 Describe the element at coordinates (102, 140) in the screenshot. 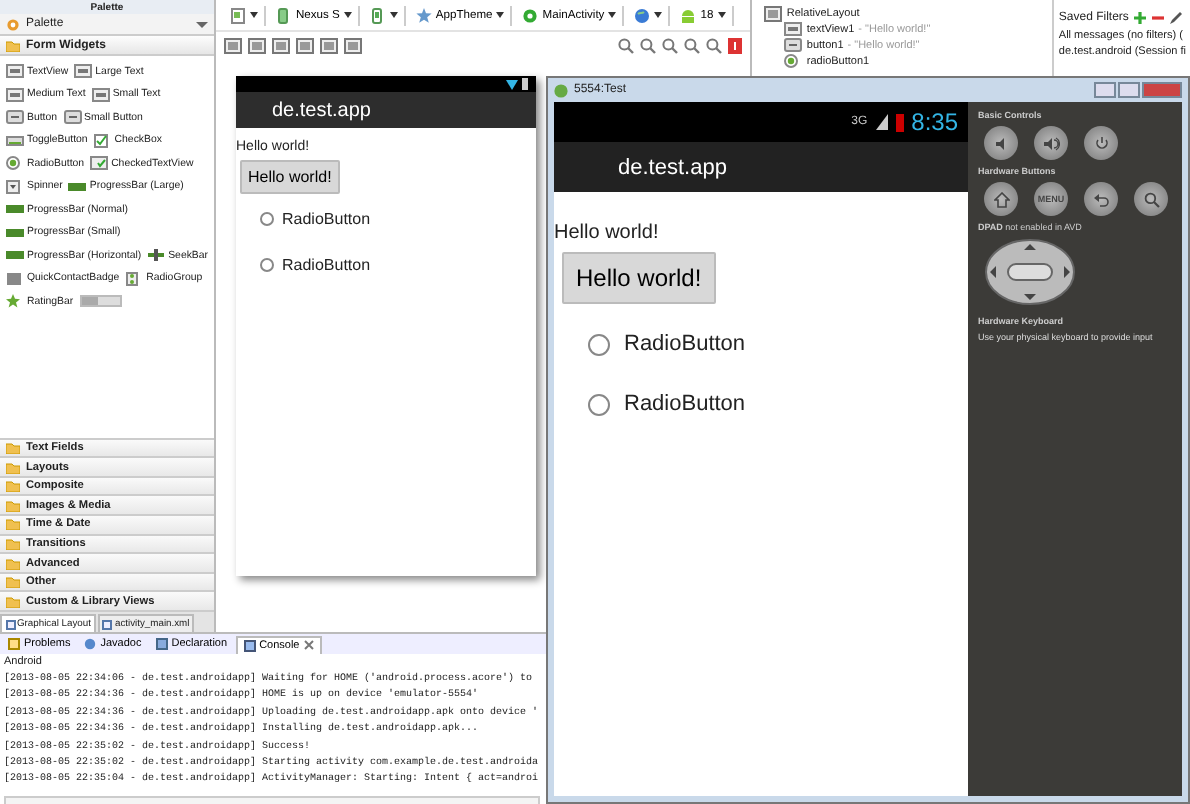

I see `checkbox-icon` at that location.